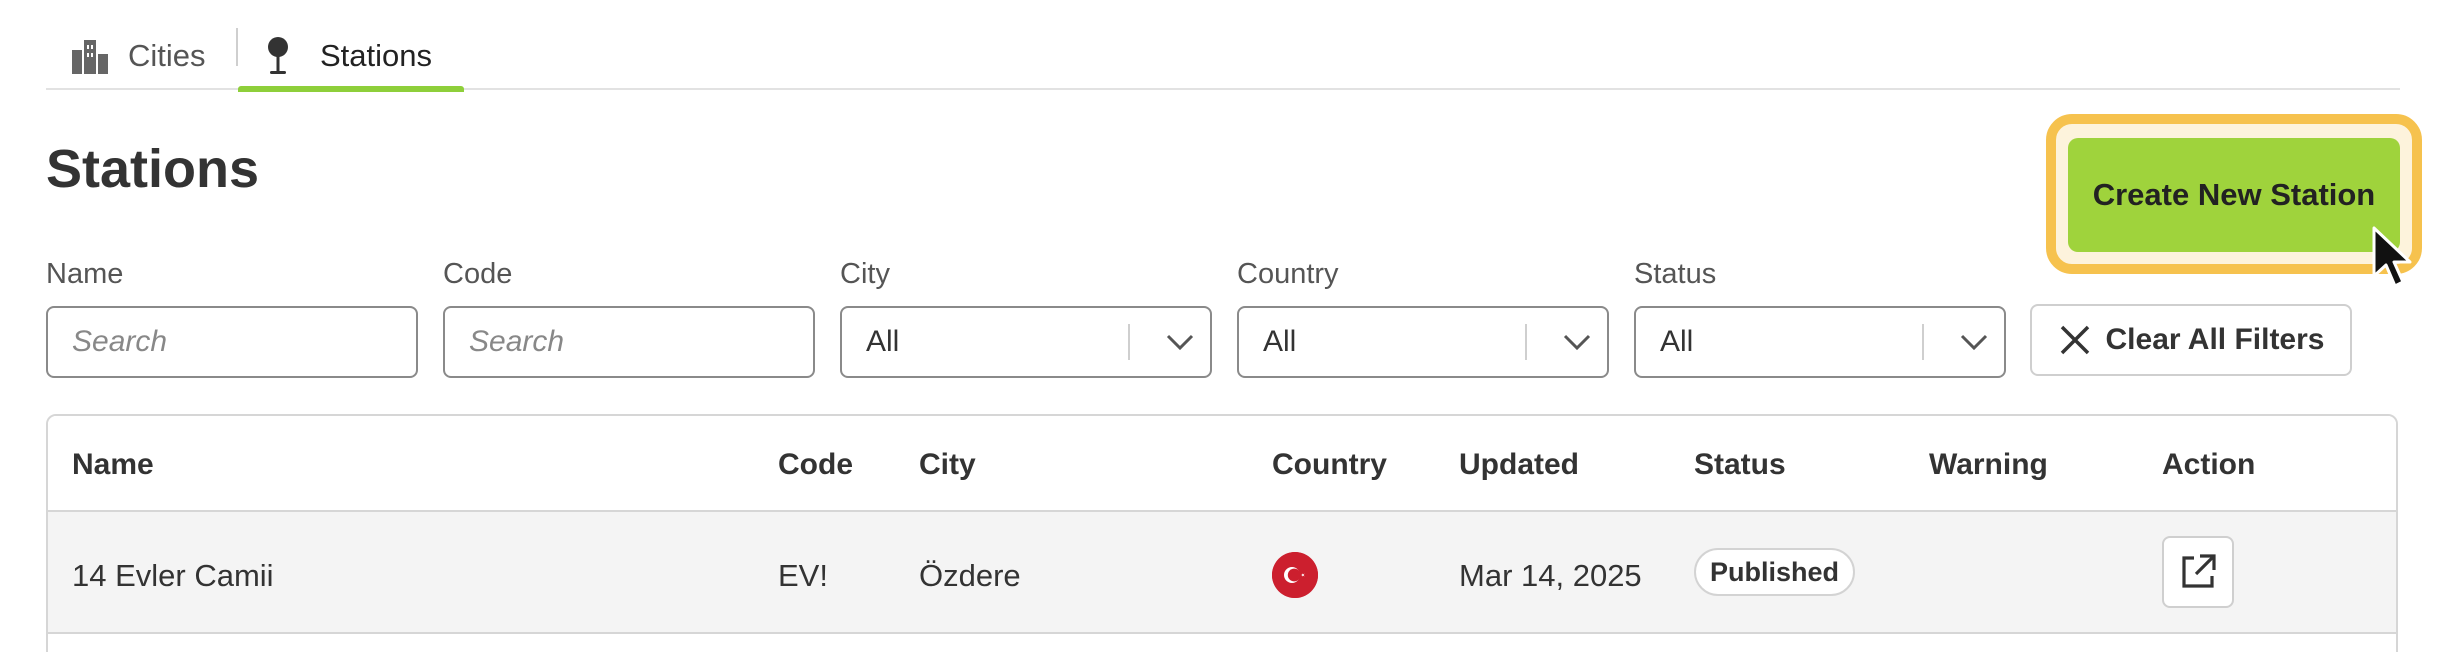 This screenshot has width=2442, height=652. Describe the element at coordinates (1550, 575) in the screenshot. I see `cell-updated: Mar 14, 2025` at that location.